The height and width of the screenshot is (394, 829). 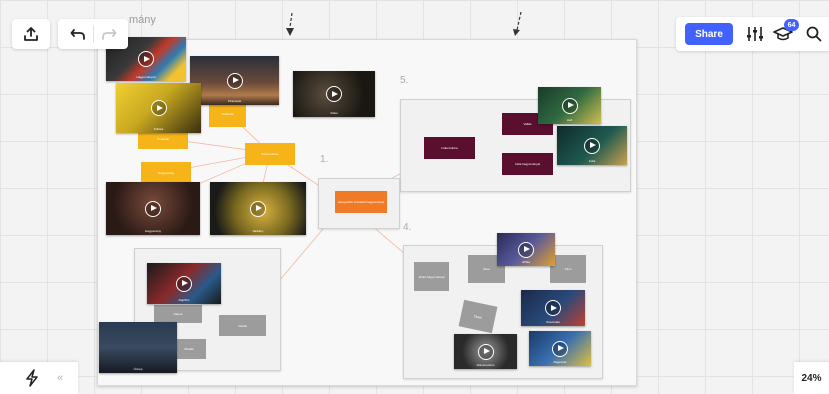 I want to click on double-chevron-left-icon: «, so click(x=60, y=378).